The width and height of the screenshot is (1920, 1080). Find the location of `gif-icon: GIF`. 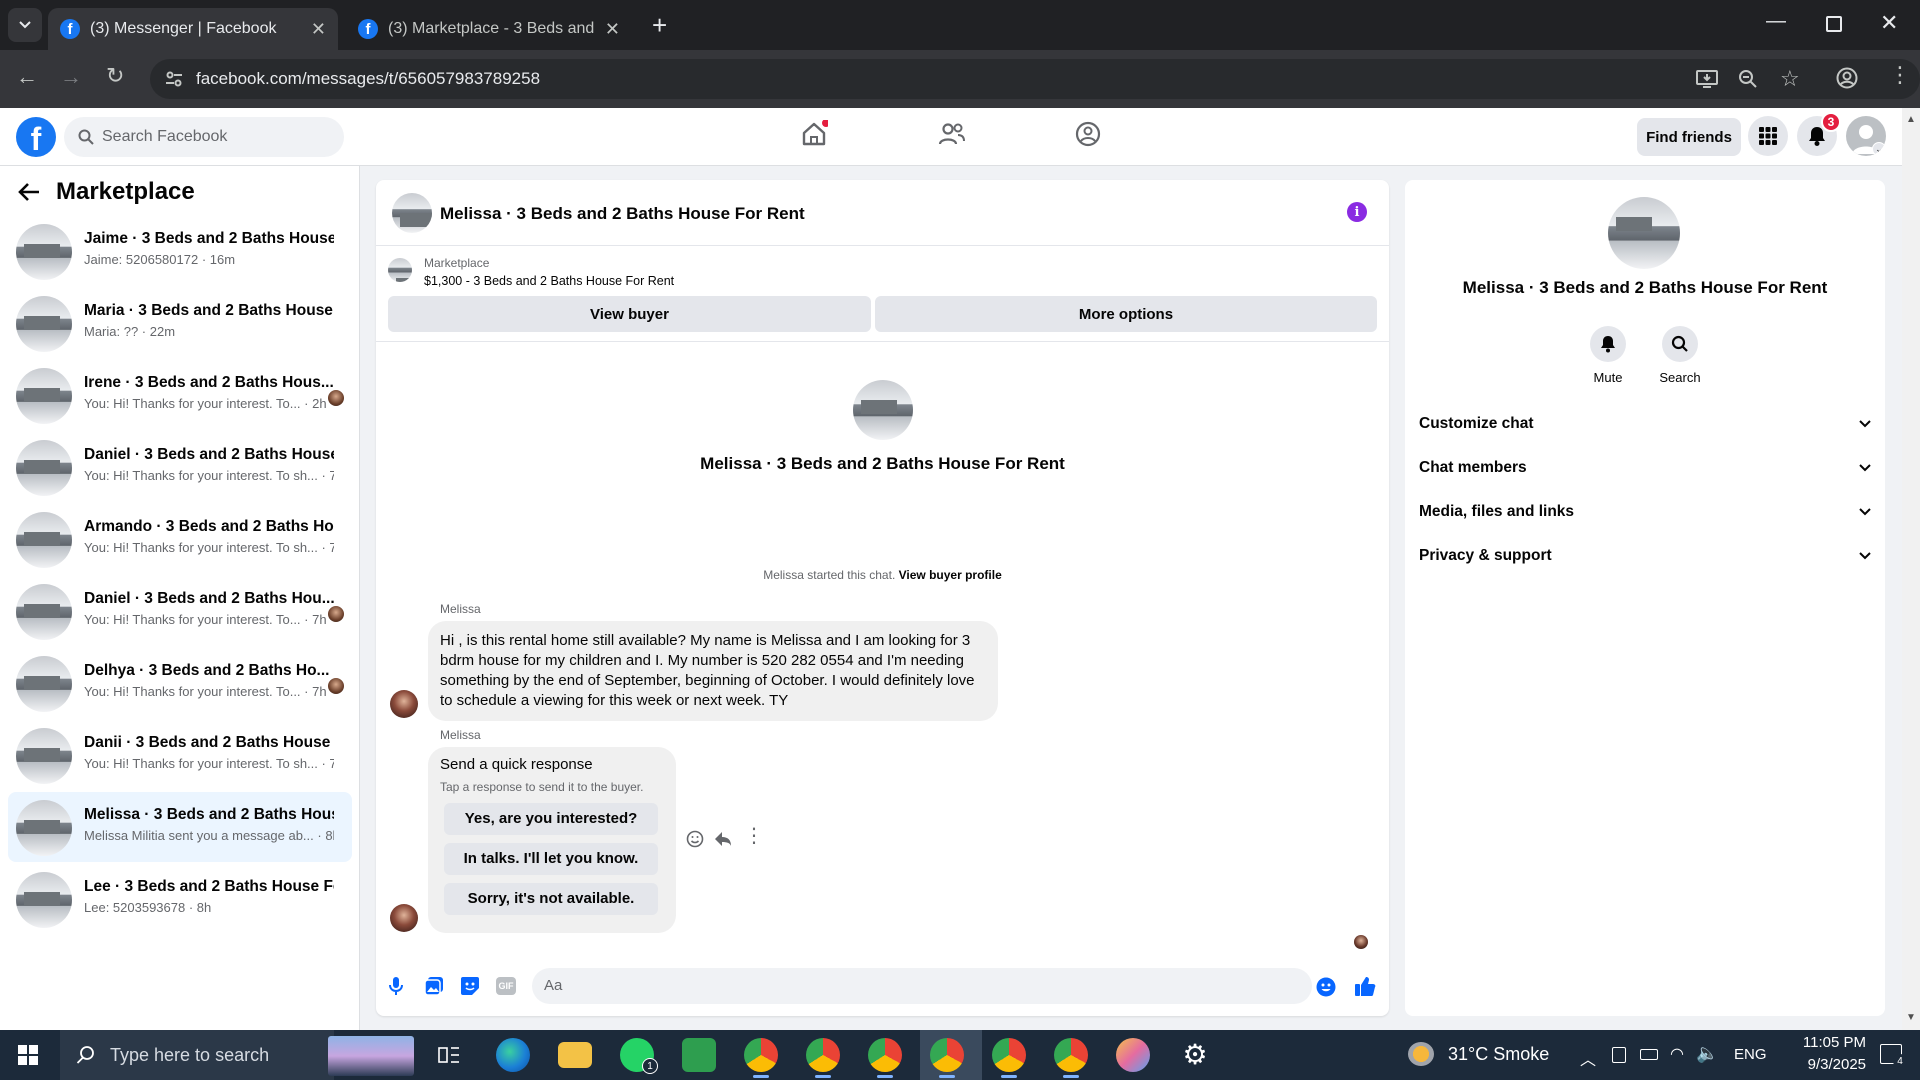

gif-icon: GIF is located at coordinates (506, 986).